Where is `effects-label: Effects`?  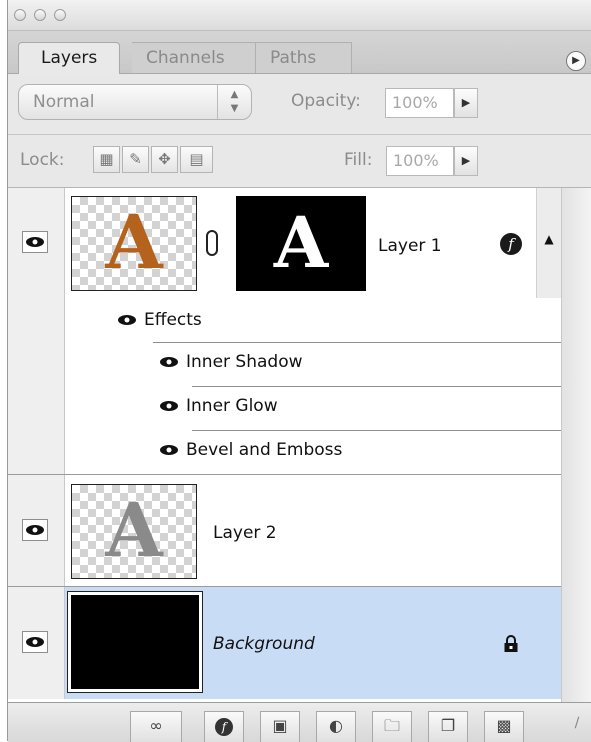
effects-label: Effects is located at coordinates (173, 320).